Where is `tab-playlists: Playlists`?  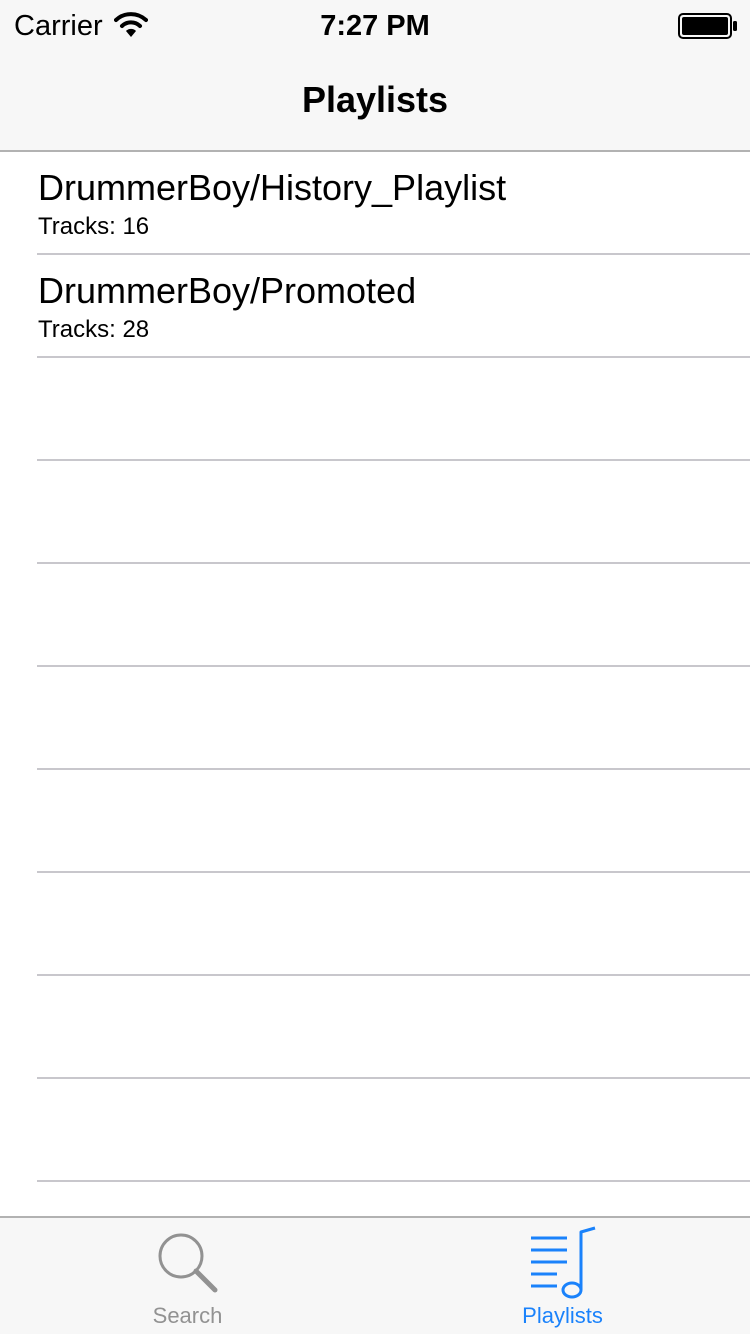
tab-playlists: Playlists is located at coordinates (562, 1276).